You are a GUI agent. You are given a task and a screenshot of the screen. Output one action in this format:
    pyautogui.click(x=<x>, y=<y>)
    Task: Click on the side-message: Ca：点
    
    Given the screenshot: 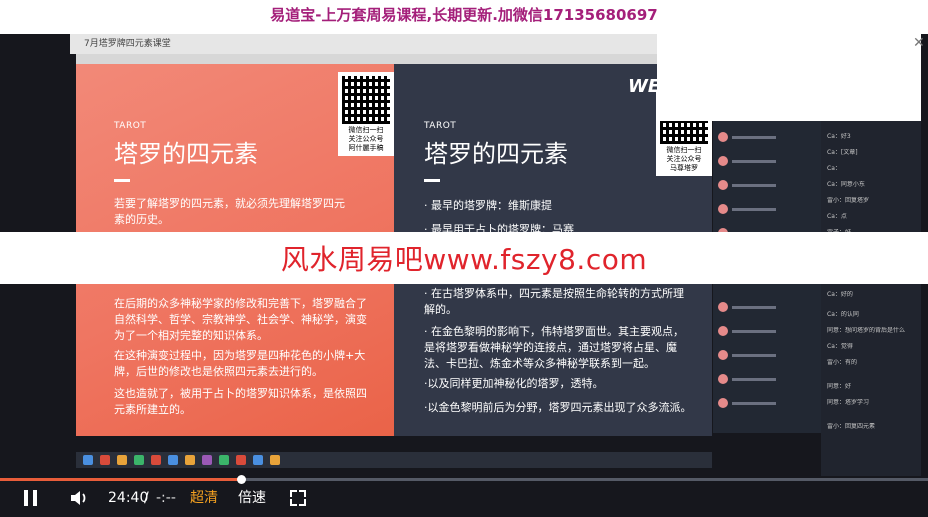 What is the action you would take?
    pyautogui.click(x=837, y=216)
    